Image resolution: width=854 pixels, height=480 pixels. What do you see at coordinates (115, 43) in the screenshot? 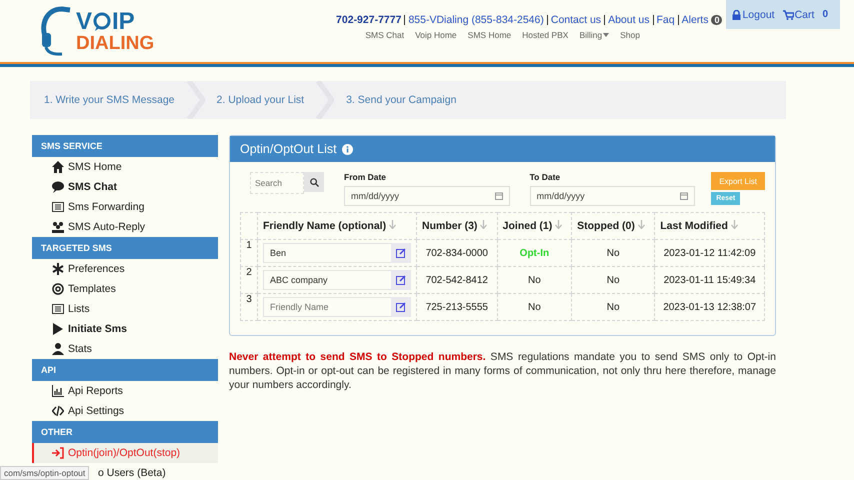
I see `logo-text: DIALING` at bounding box center [115, 43].